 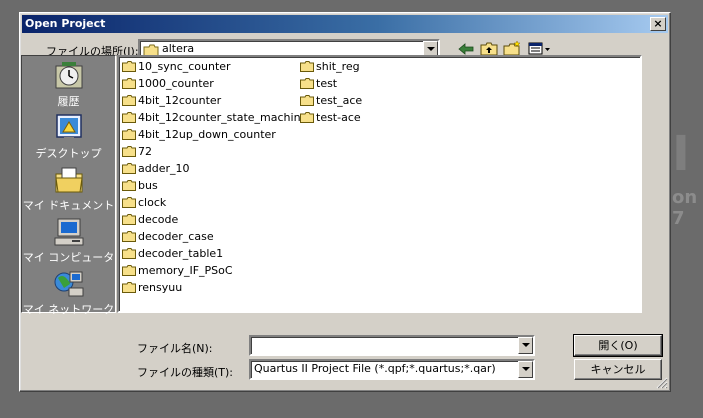 I want to click on look-in-value: altera, so click(x=178, y=48).